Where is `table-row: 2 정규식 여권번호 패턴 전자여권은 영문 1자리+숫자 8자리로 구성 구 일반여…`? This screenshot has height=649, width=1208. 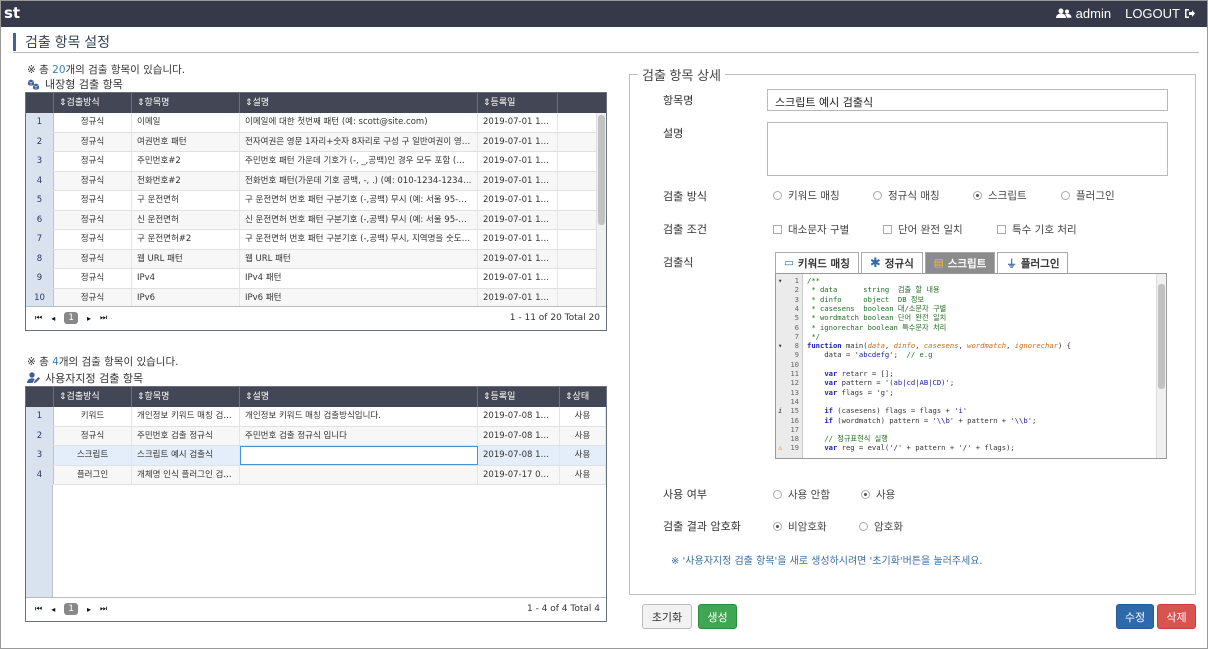
table-row: 2 정규식 여권번호 패턴 전자여권은 영문 1자리+숫자 8자리로 구성 구 일반여… is located at coordinates (316, 142).